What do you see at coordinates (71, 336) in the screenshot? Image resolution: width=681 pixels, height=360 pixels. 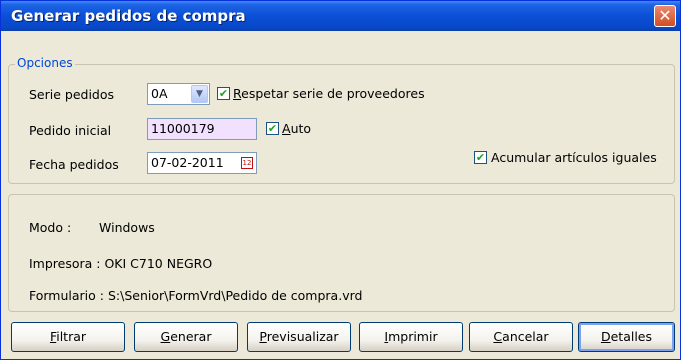 I see `filtrar-label: iltrar` at bounding box center [71, 336].